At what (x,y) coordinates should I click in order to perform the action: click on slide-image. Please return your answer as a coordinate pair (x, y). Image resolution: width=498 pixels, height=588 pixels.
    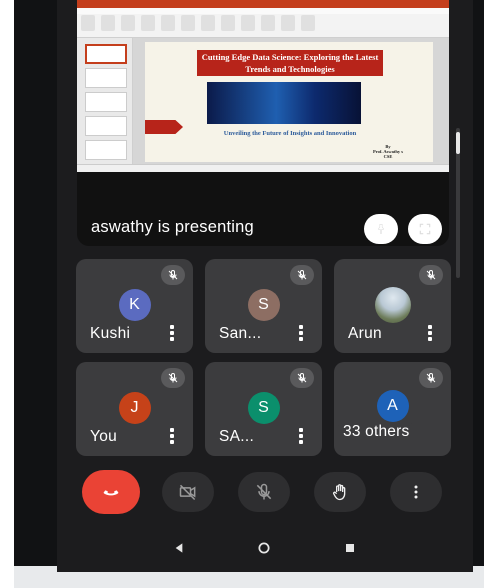
    Looking at the image, I should click on (284, 103).